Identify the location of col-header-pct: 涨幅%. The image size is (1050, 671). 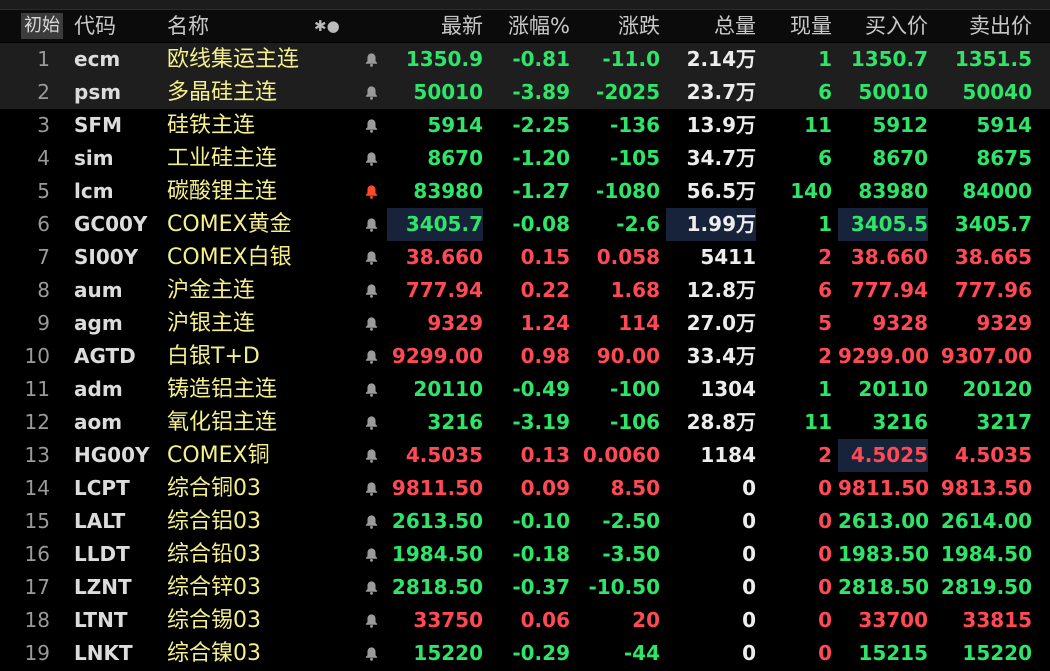
(530, 26).